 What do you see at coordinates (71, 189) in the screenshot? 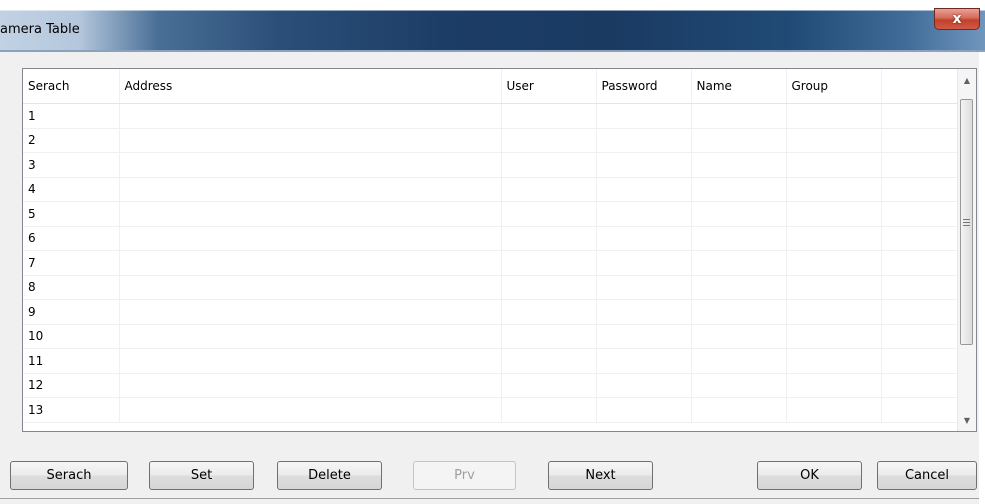
I see `row-number-cell: 4` at bounding box center [71, 189].